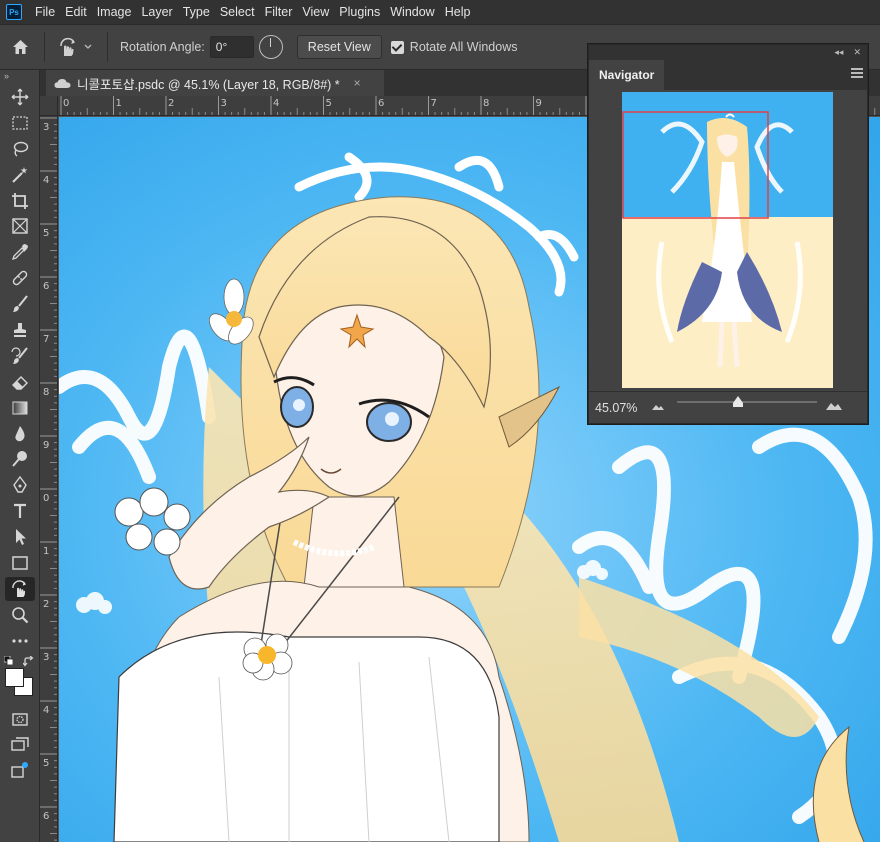 This screenshot has height=842, width=880. What do you see at coordinates (156, 12) in the screenshot?
I see `menu-layer: Layer` at bounding box center [156, 12].